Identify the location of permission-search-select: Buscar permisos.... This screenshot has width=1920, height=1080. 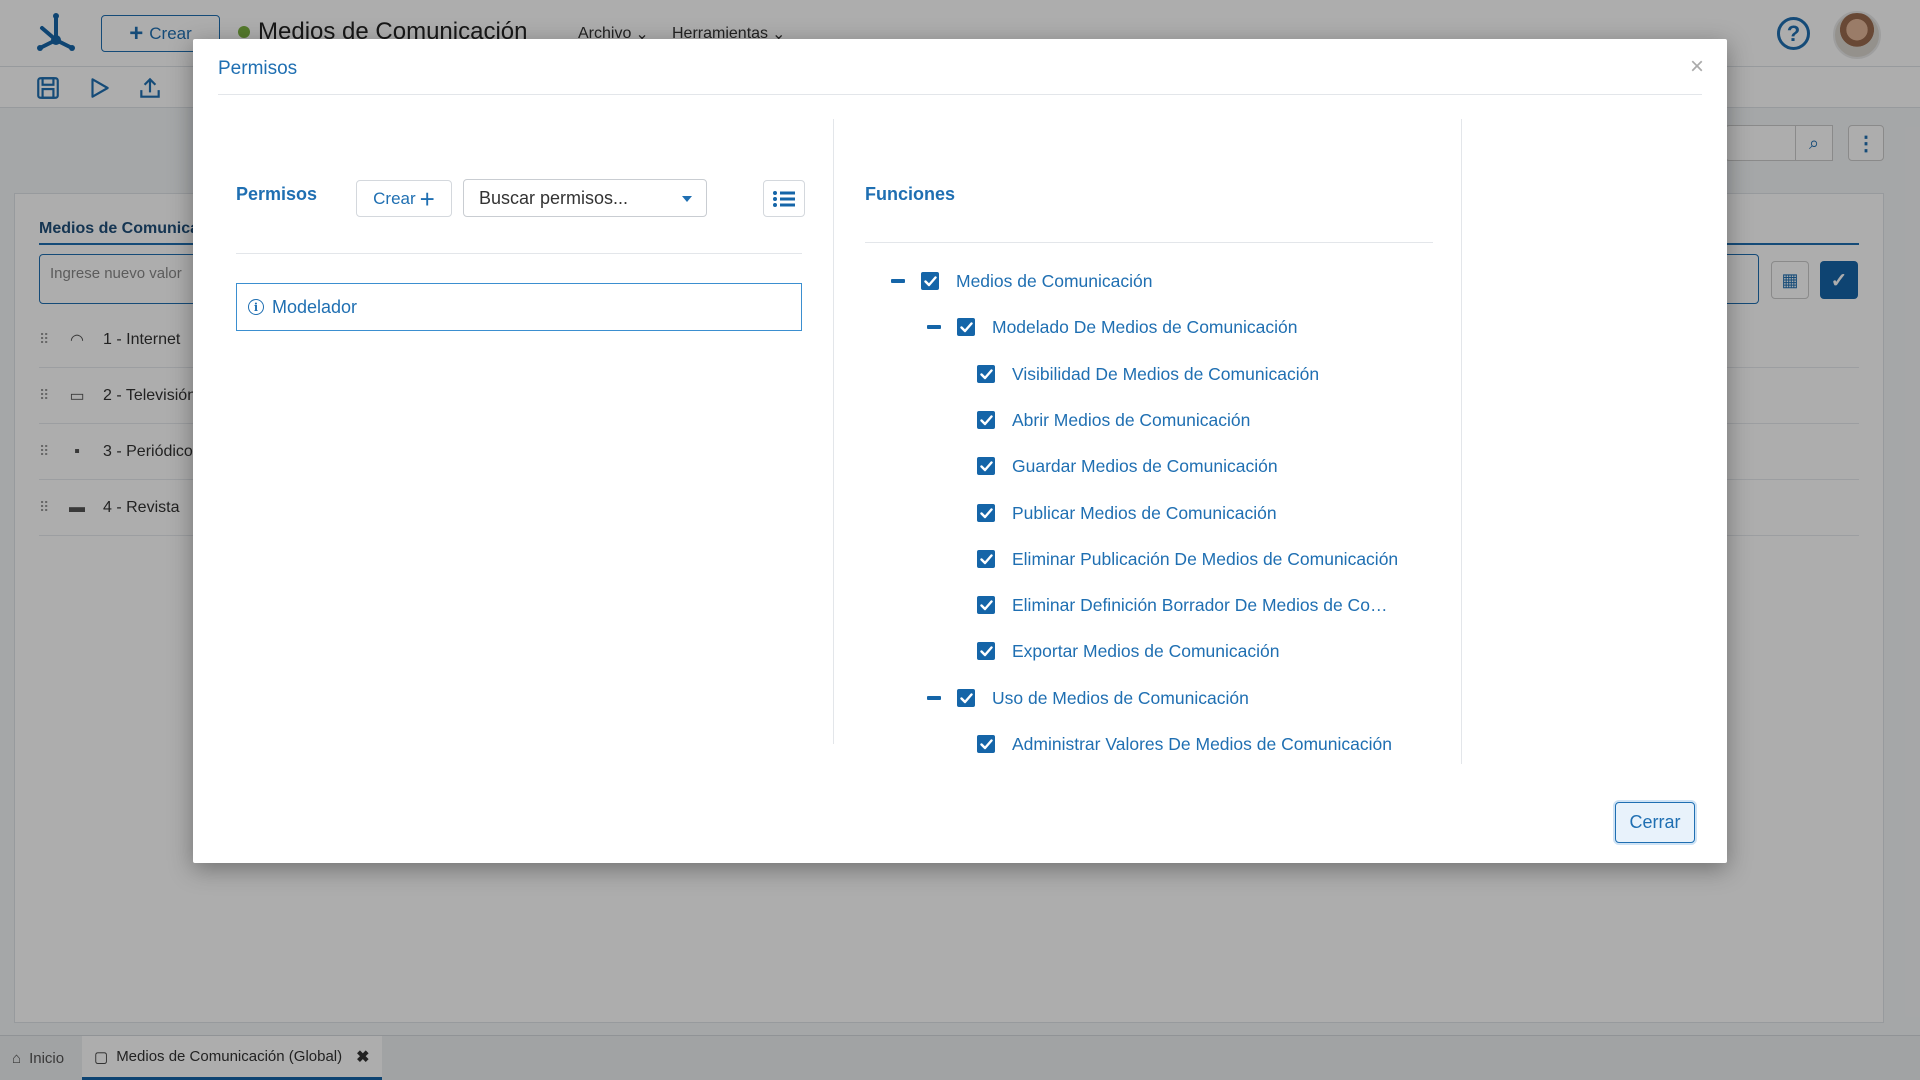
(585, 198).